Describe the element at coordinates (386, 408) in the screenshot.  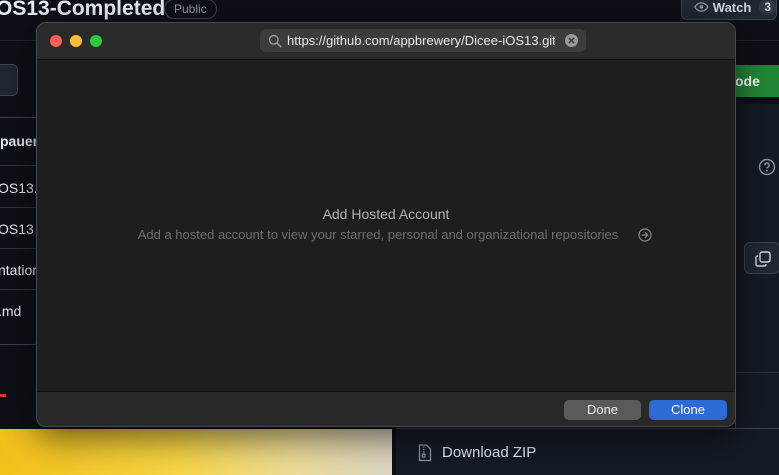
I see `dialog-footer: Done Clone` at that location.